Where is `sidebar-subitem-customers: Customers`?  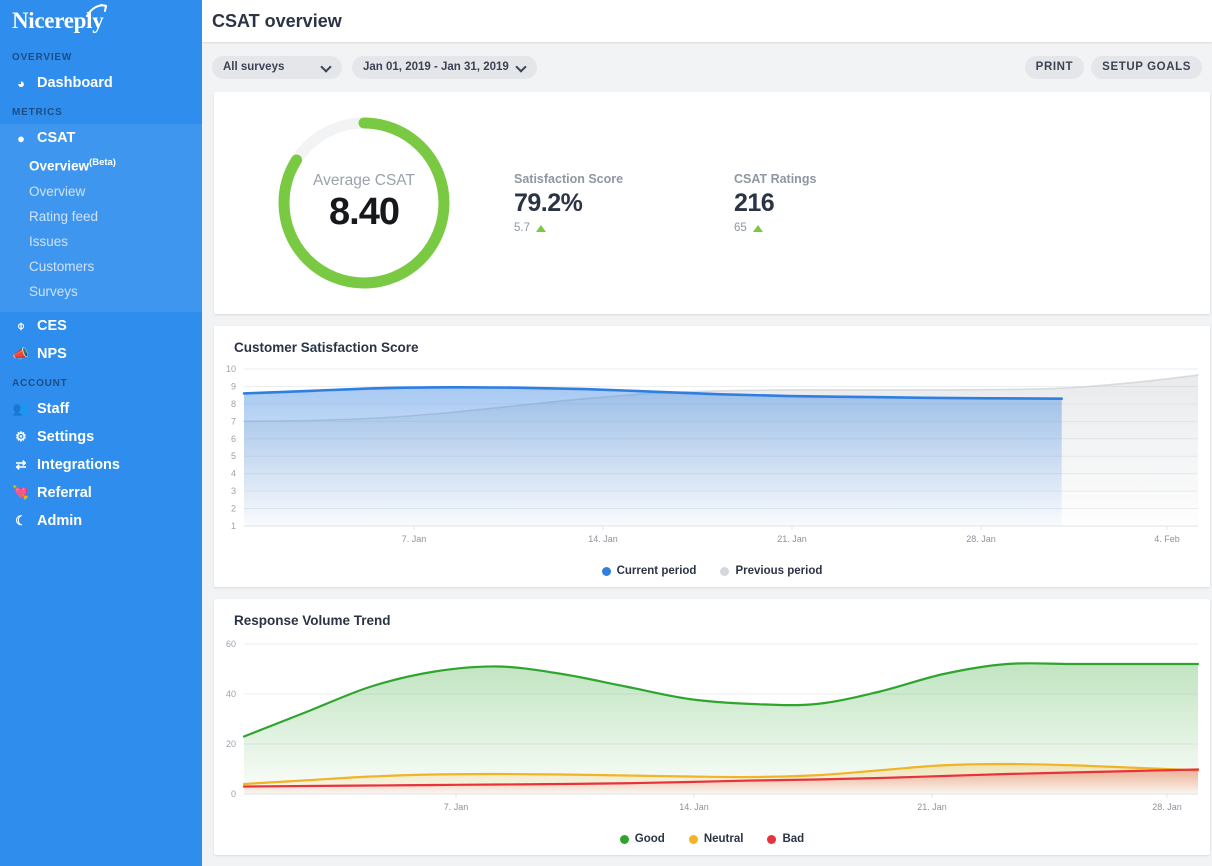 sidebar-subitem-customers: Customers is located at coordinates (101, 266).